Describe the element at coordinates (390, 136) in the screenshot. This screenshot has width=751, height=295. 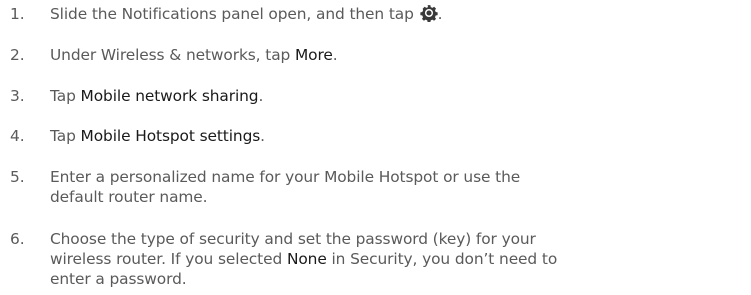
I see `step-text: Tap Mobile Hotspot settings.` at that location.